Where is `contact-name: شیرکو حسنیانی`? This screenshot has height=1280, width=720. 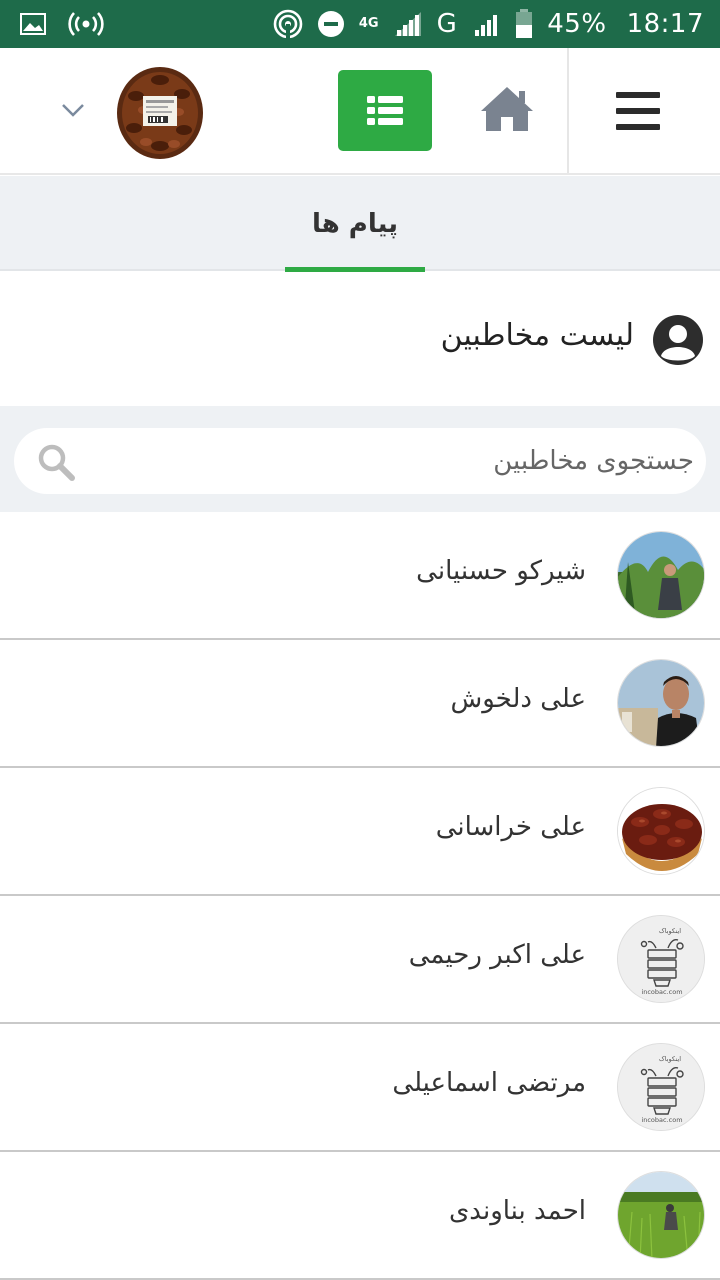
contact-name: شیرکو حسنیانی is located at coordinates (501, 571).